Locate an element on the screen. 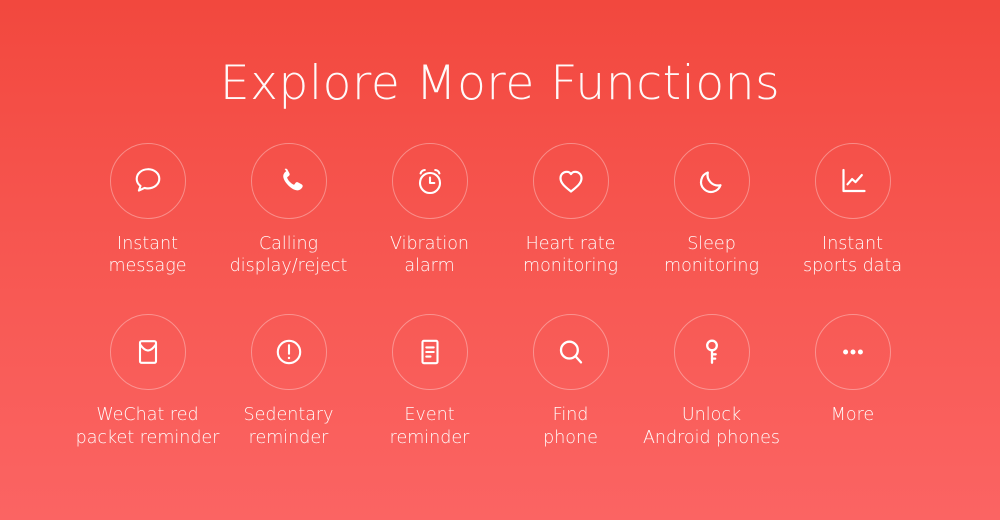 The width and height of the screenshot is (1000, 520). document-lines-icon is located at coordinates (430, 352).